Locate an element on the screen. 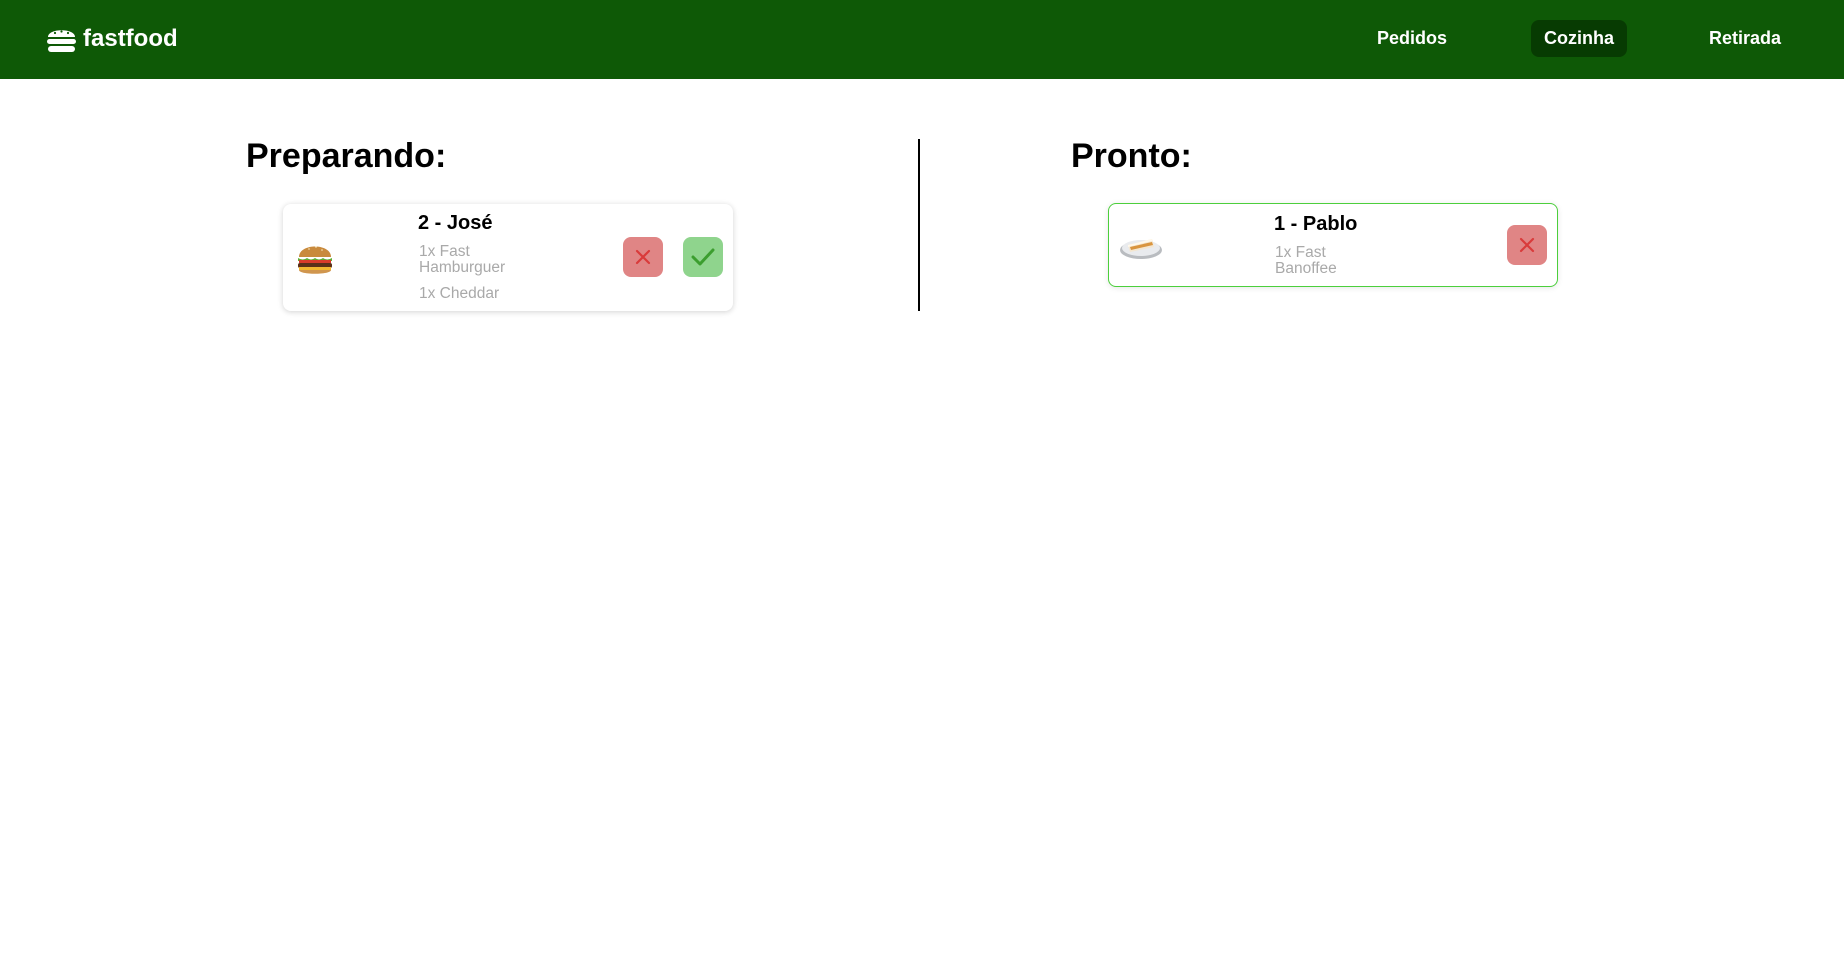  order-item: 1x Fast Banoffee is located at coordinates (1306, 260).